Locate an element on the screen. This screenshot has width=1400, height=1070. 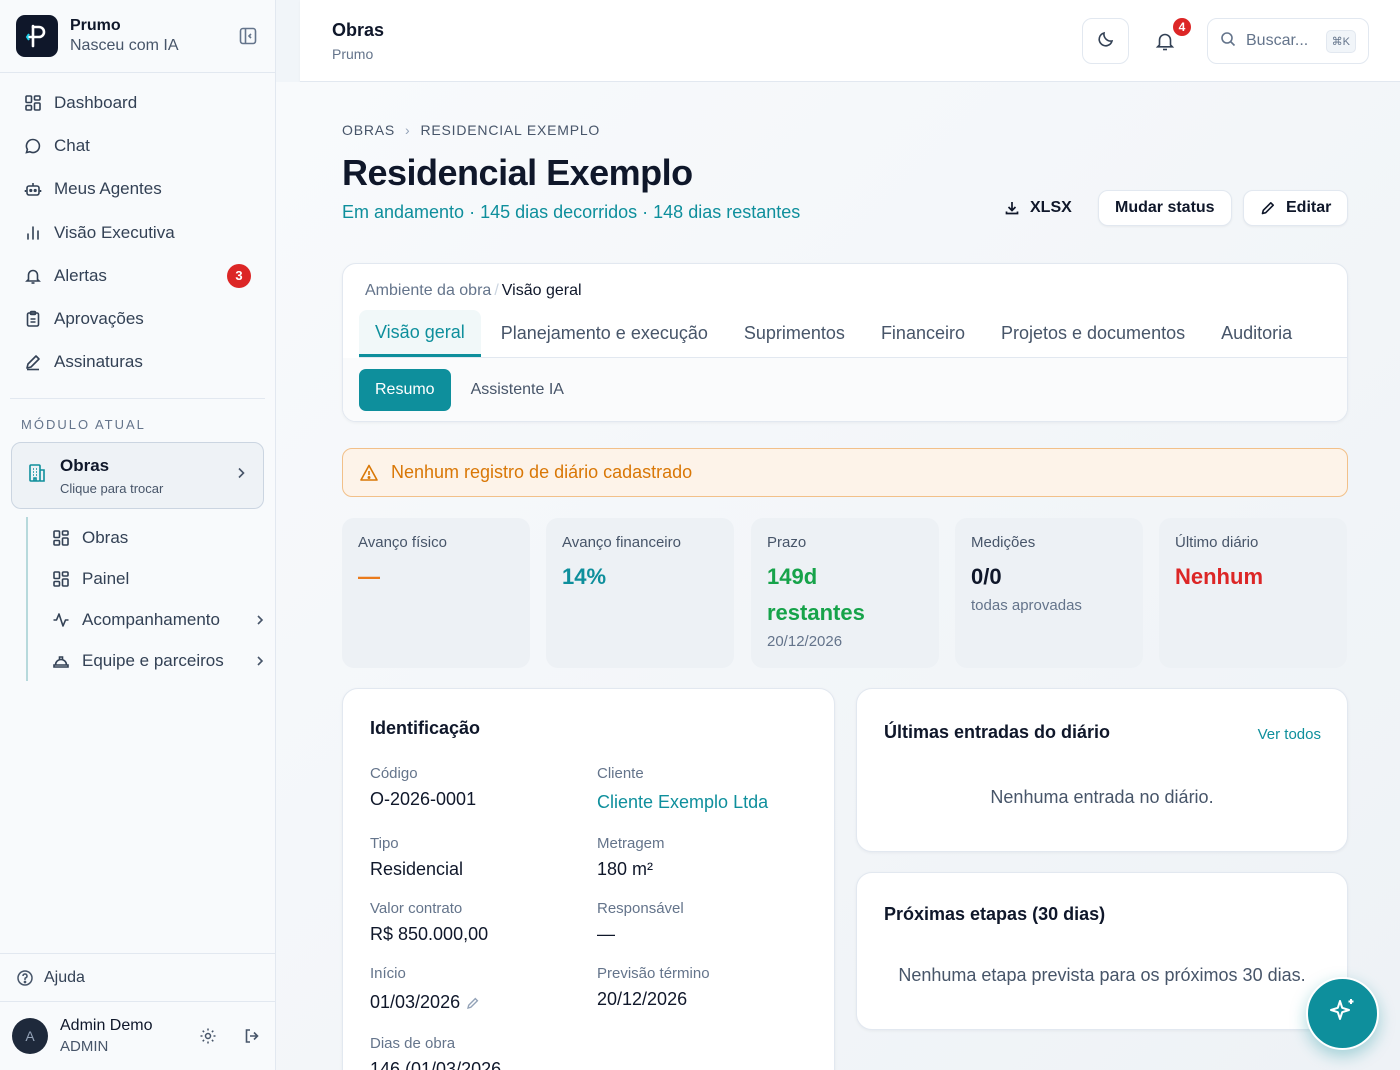
alerts-count-badge: 3 is located at coordinates (239, 275).